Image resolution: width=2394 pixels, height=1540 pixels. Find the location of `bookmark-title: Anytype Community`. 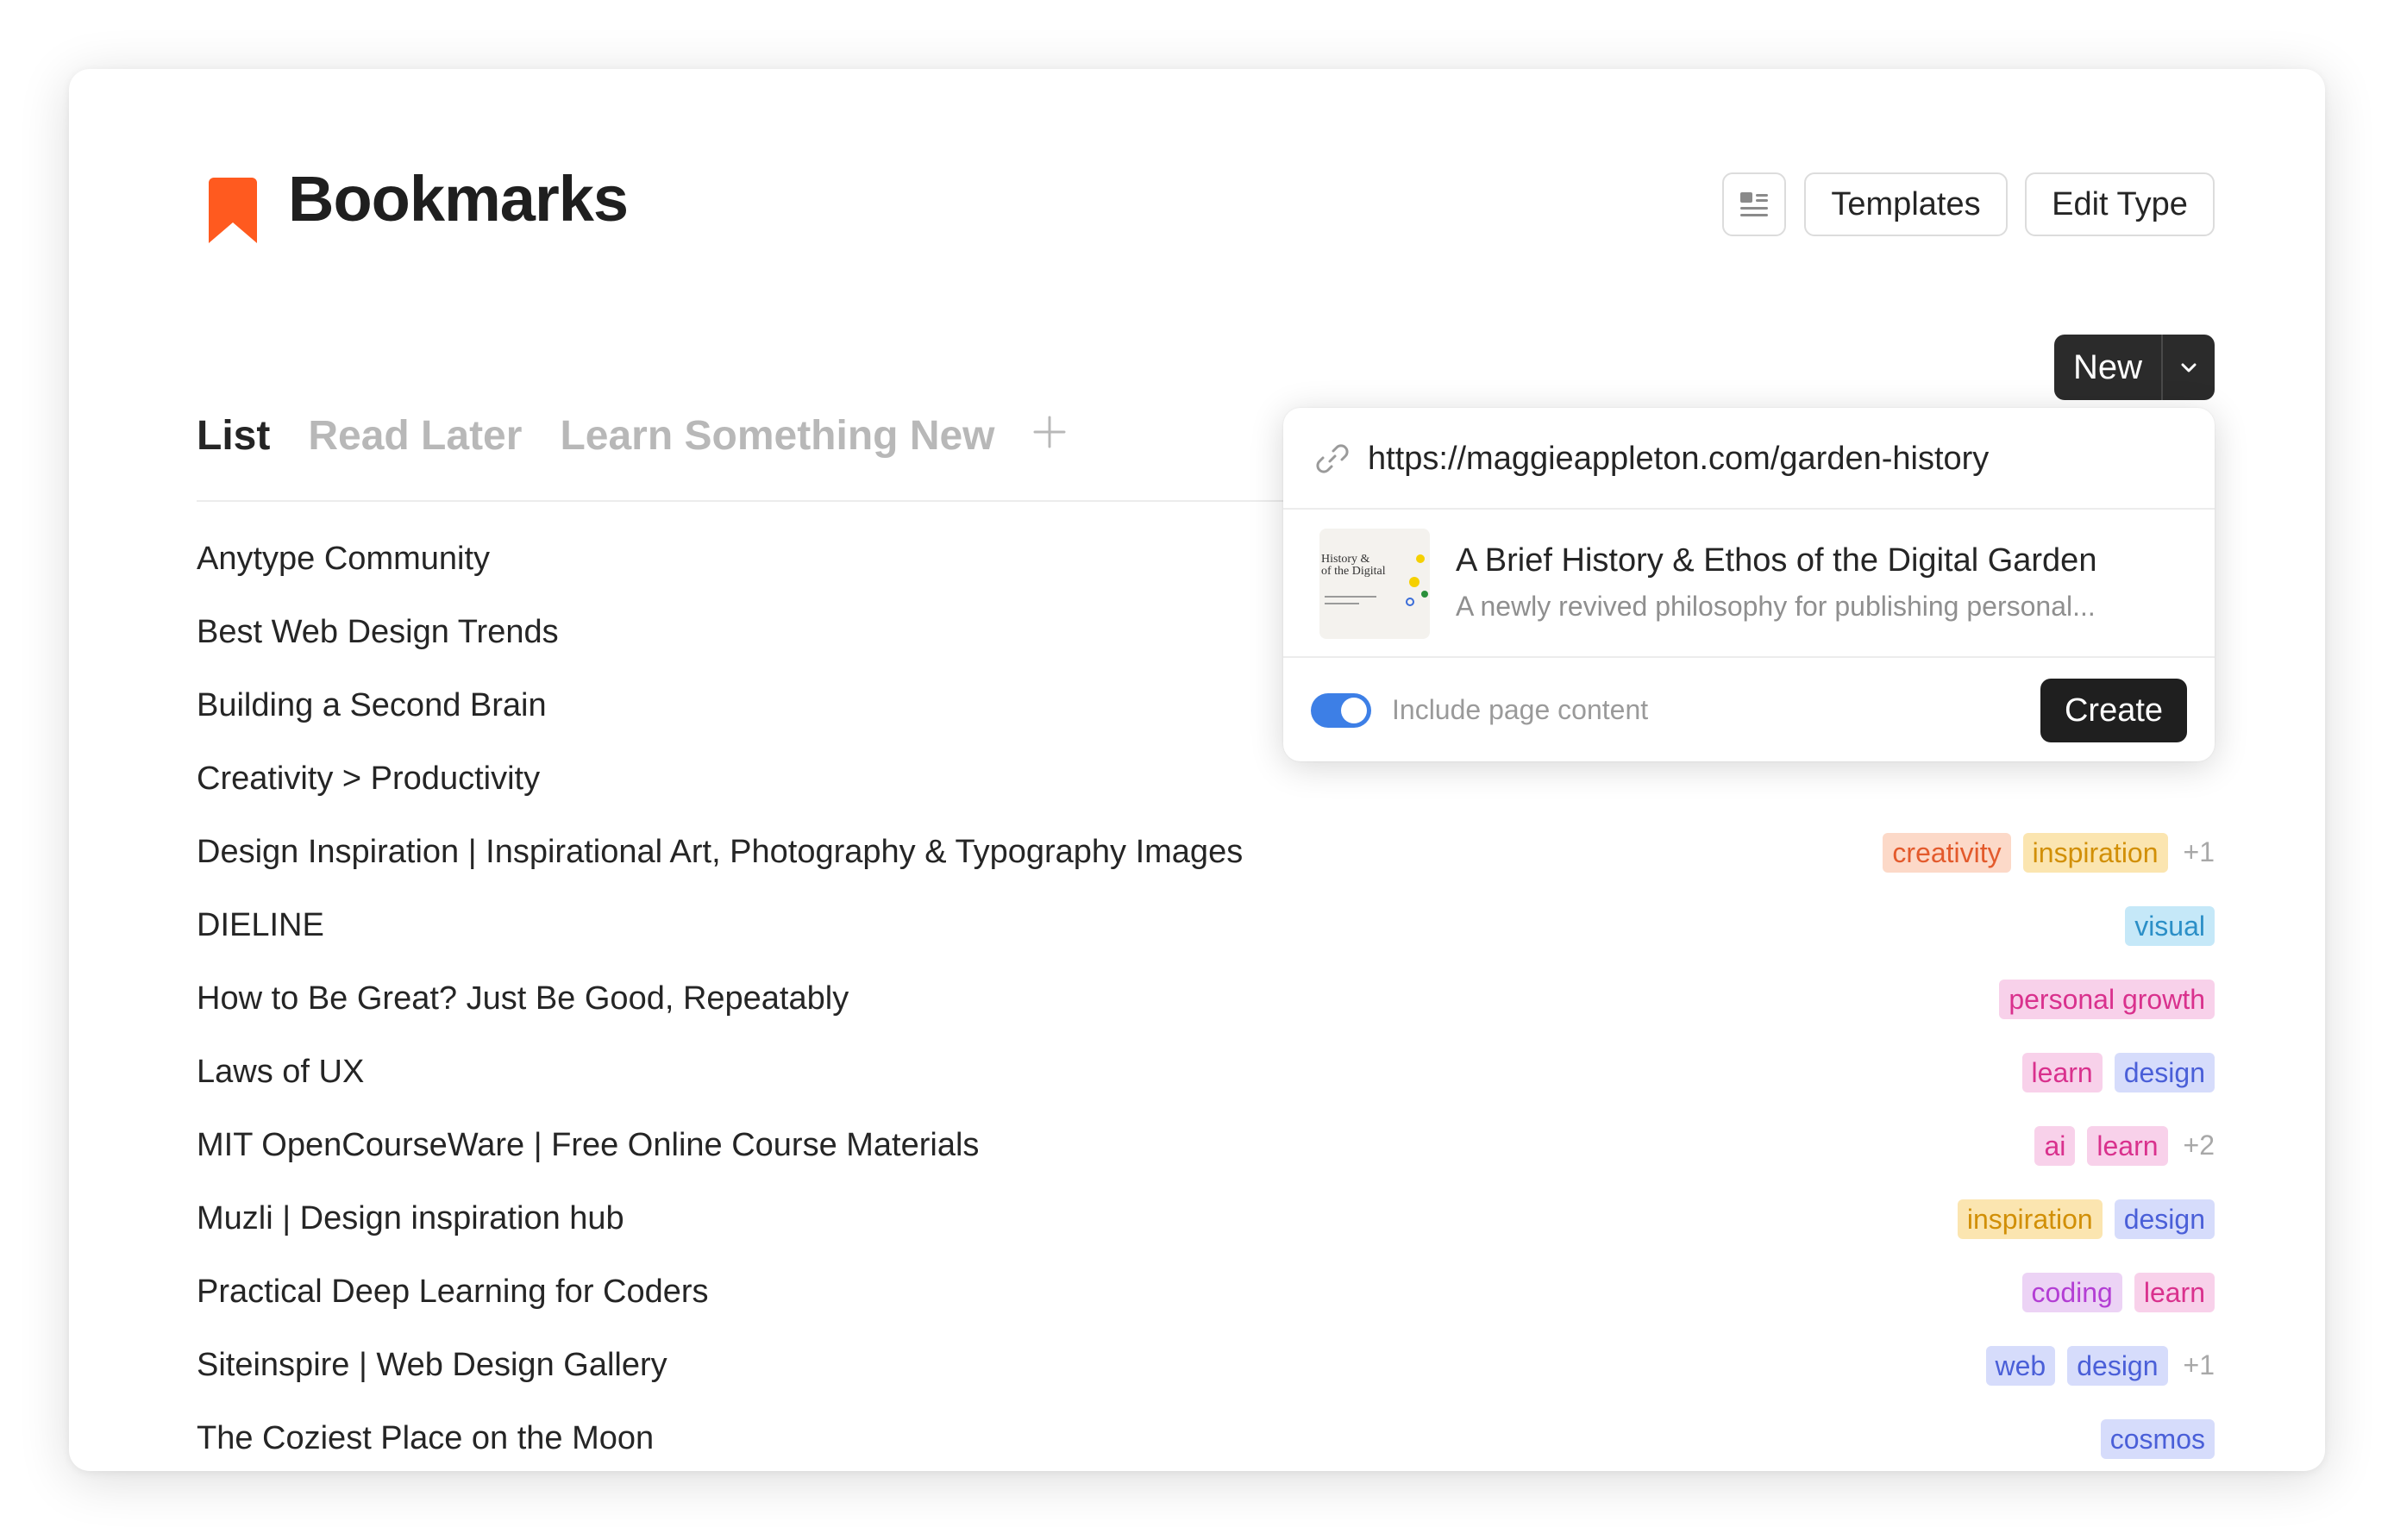

bookmark-title: Anytype Community is located at coordinates (343, 559).